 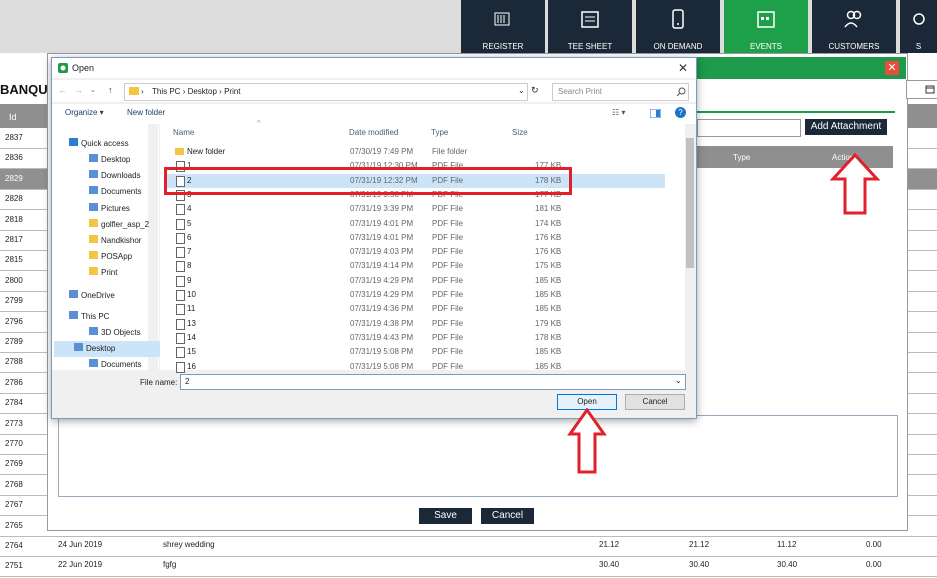 What do you see at coordinates (382, 209) in the screenshot?
I see `file-date: 07/31/19 3:39 PM` at bounding box center [382, 209].